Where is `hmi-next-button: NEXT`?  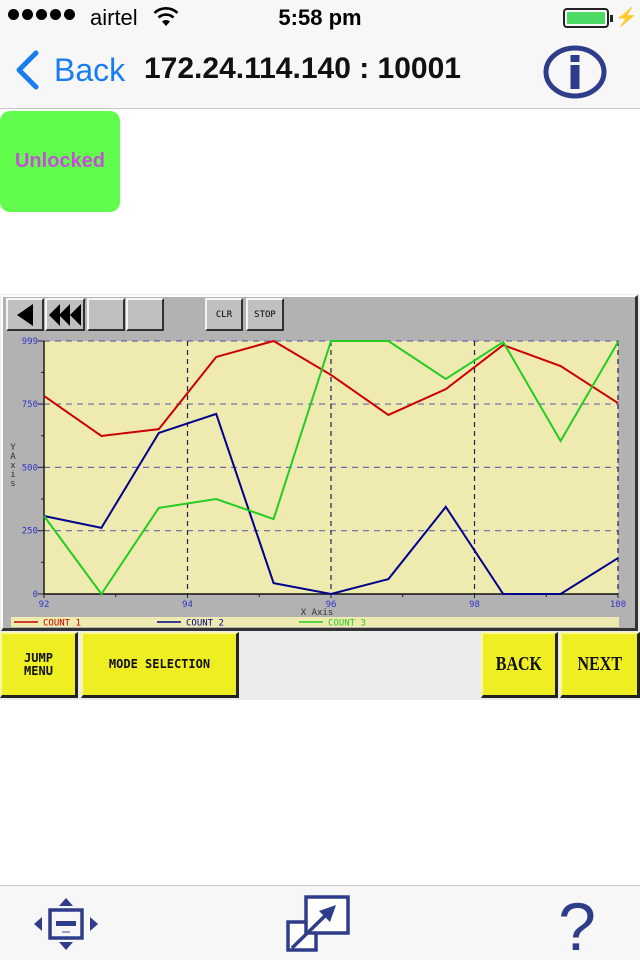 hmi-next-button: NEXT is located at coordinates (600, 665).